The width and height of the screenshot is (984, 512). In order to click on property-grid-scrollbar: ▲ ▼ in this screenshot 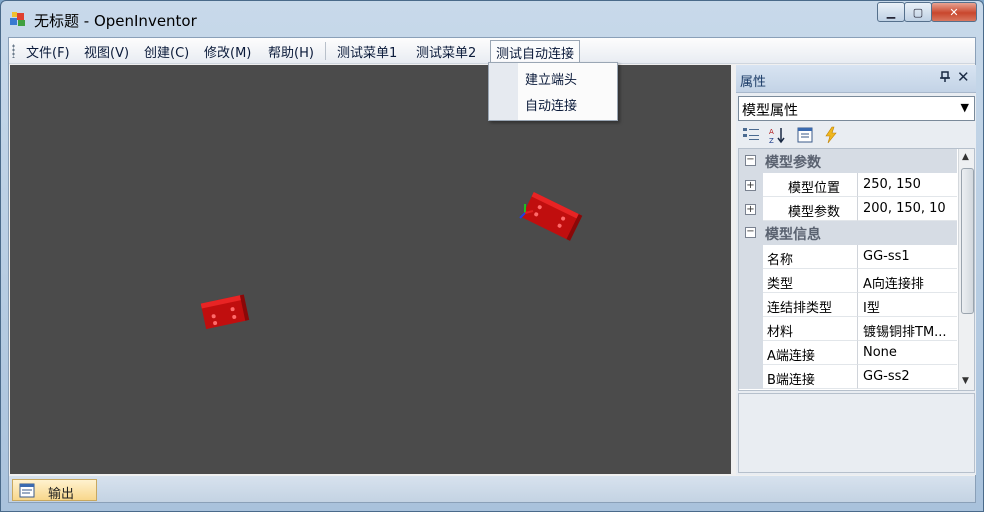, I will do `click(966, 269)`.